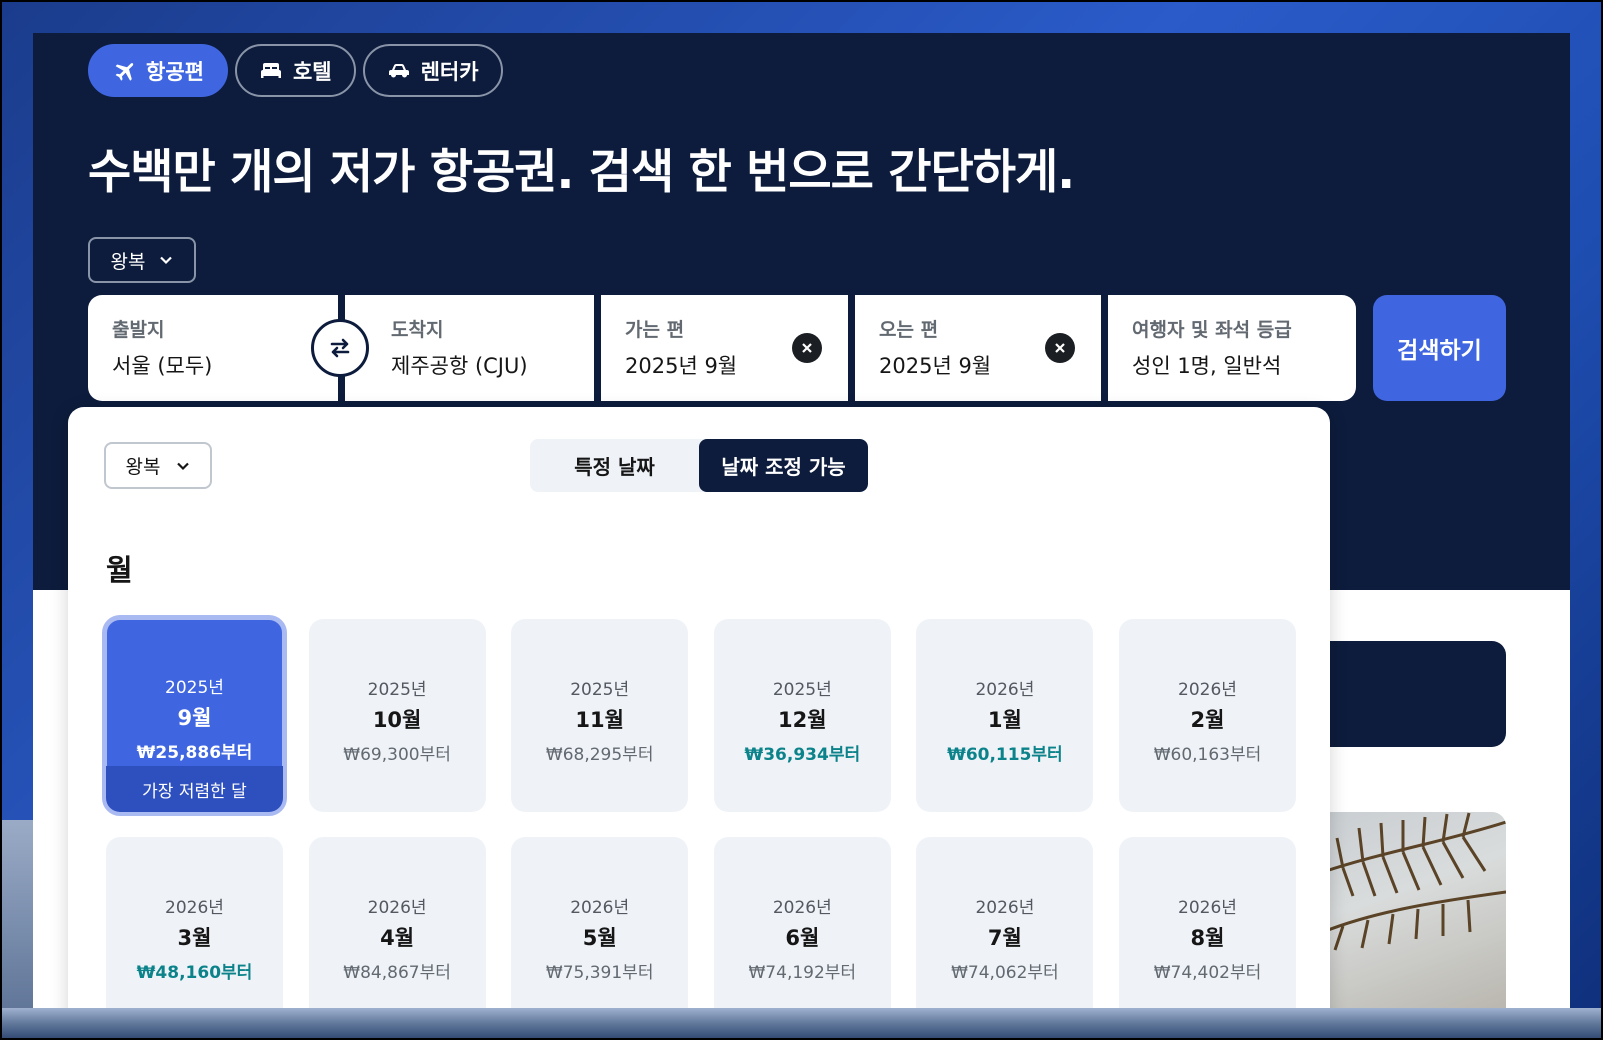  What do you see at coordinates (119, 570) in the screenshot?
I see `month-section-title: 월` at bounding box center [119, 570].